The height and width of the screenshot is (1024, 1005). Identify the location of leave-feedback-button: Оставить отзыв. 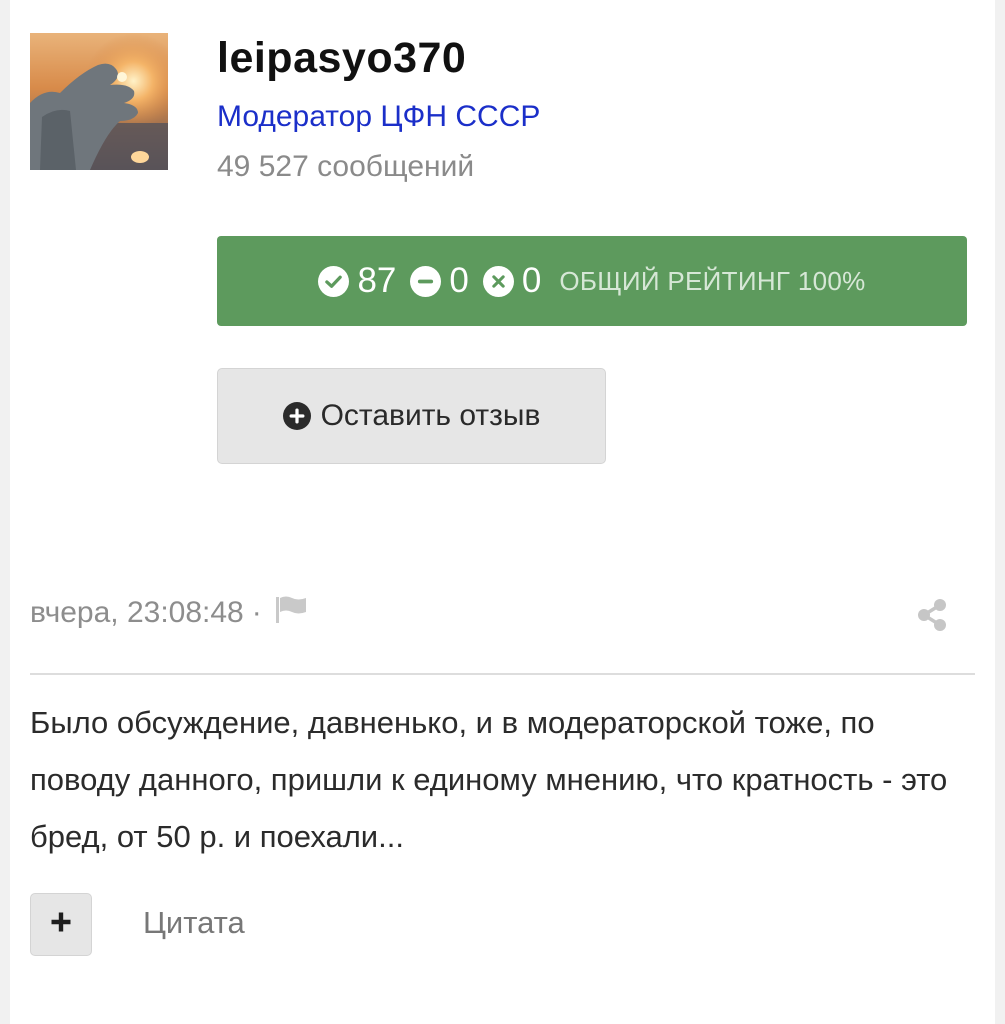
(411, 416).